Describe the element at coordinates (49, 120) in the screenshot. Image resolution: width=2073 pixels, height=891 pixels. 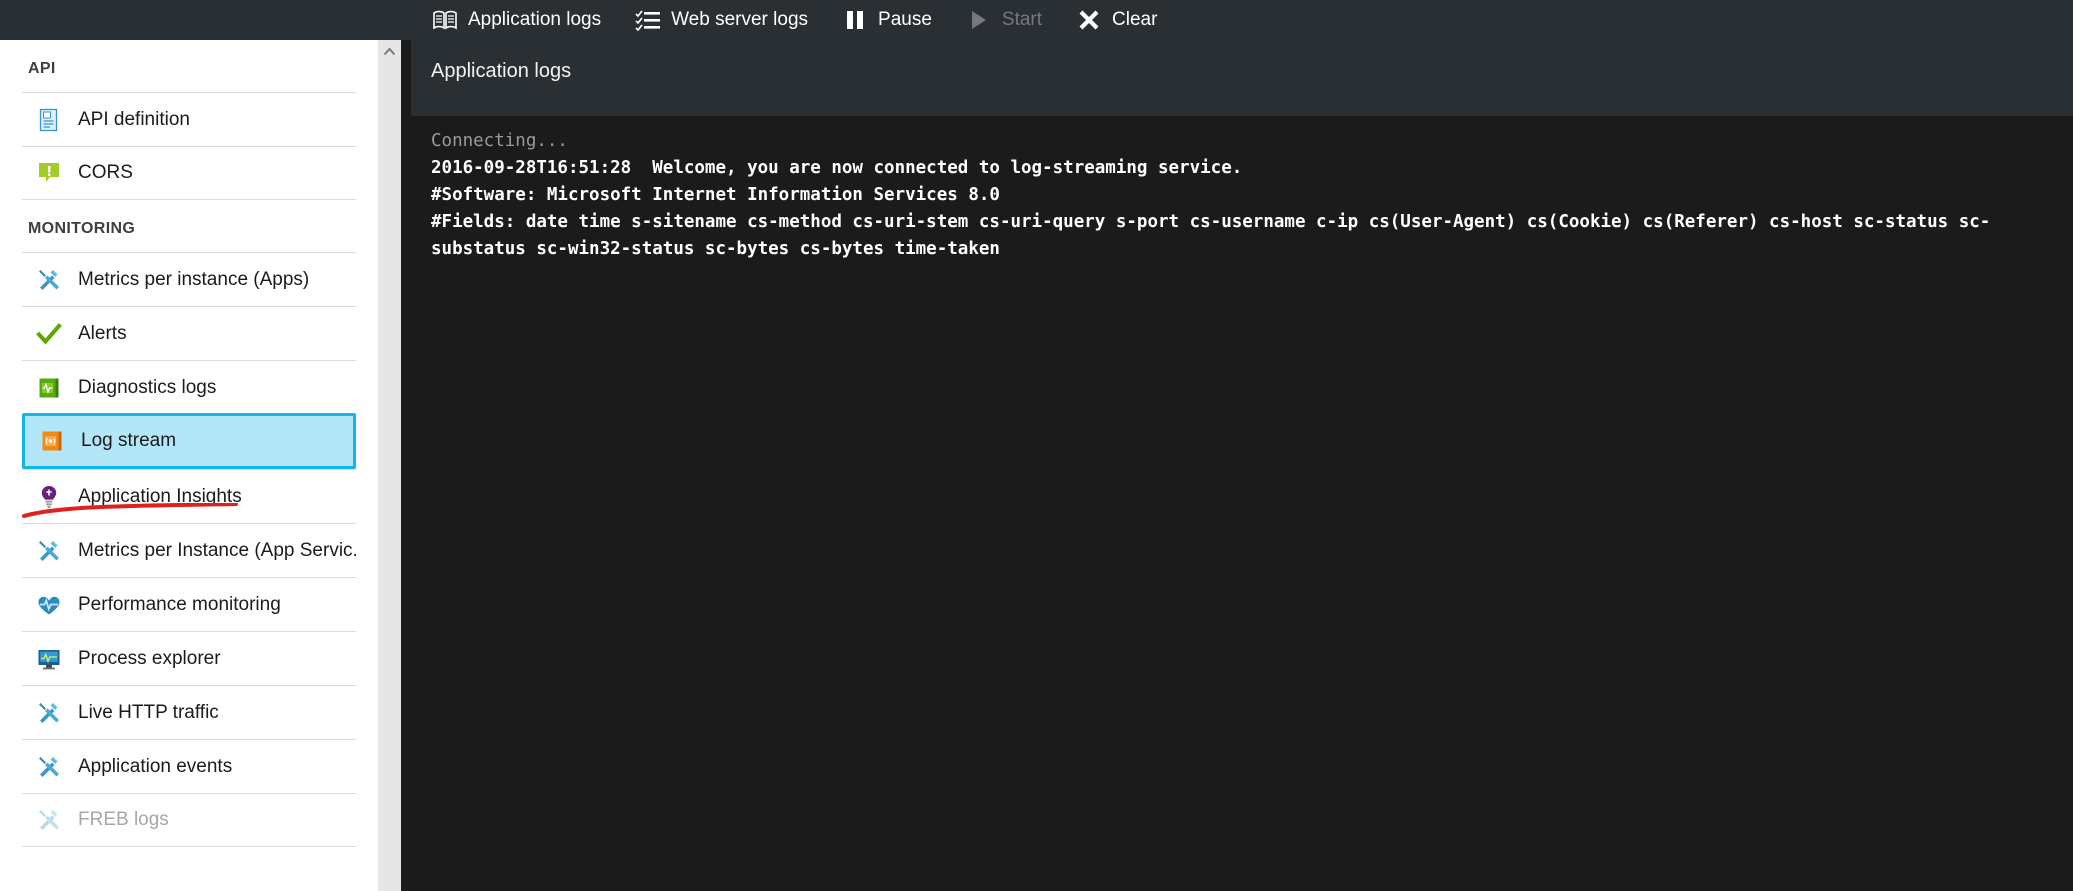
I see `api-definition-icon` at that location.